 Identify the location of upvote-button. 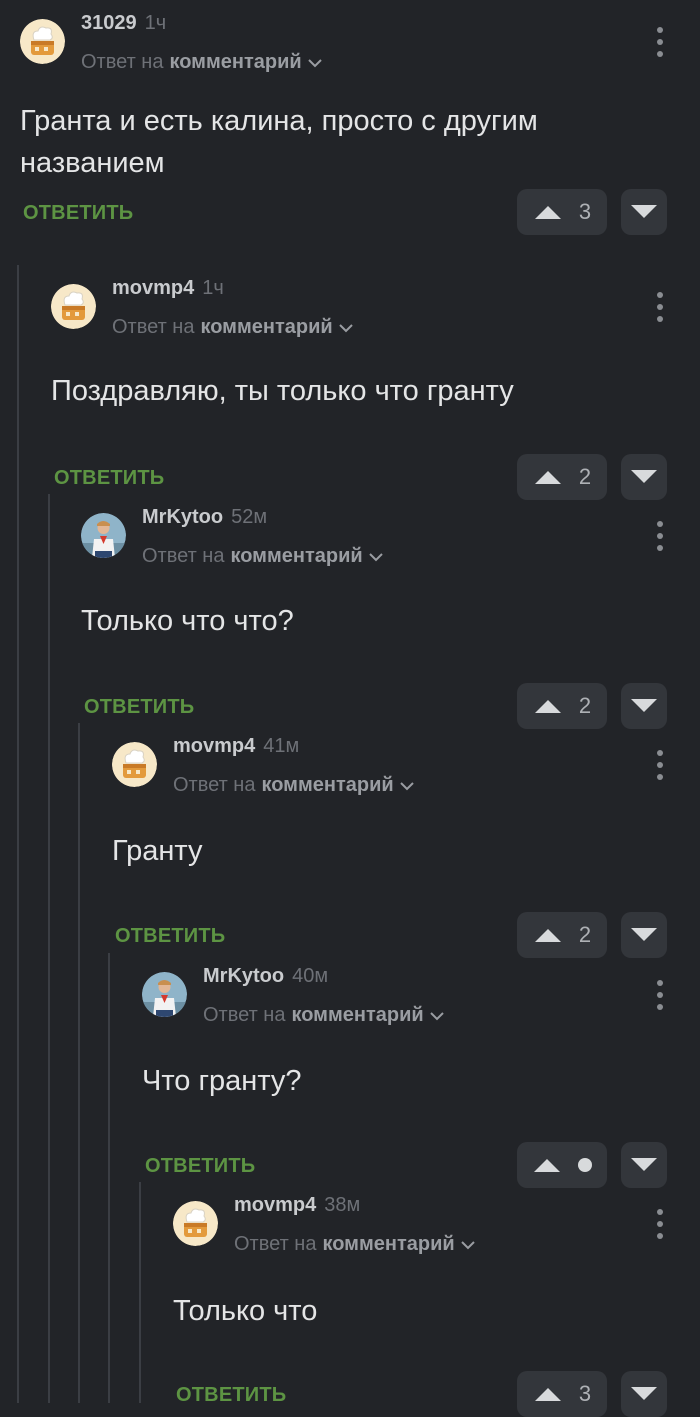
(562, 1165).